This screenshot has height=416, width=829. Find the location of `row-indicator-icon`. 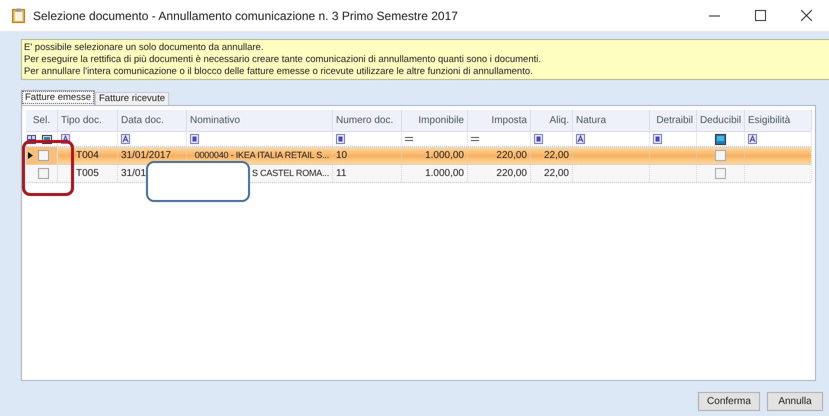

row-indicator-icon is located at coordinates (30, 155).